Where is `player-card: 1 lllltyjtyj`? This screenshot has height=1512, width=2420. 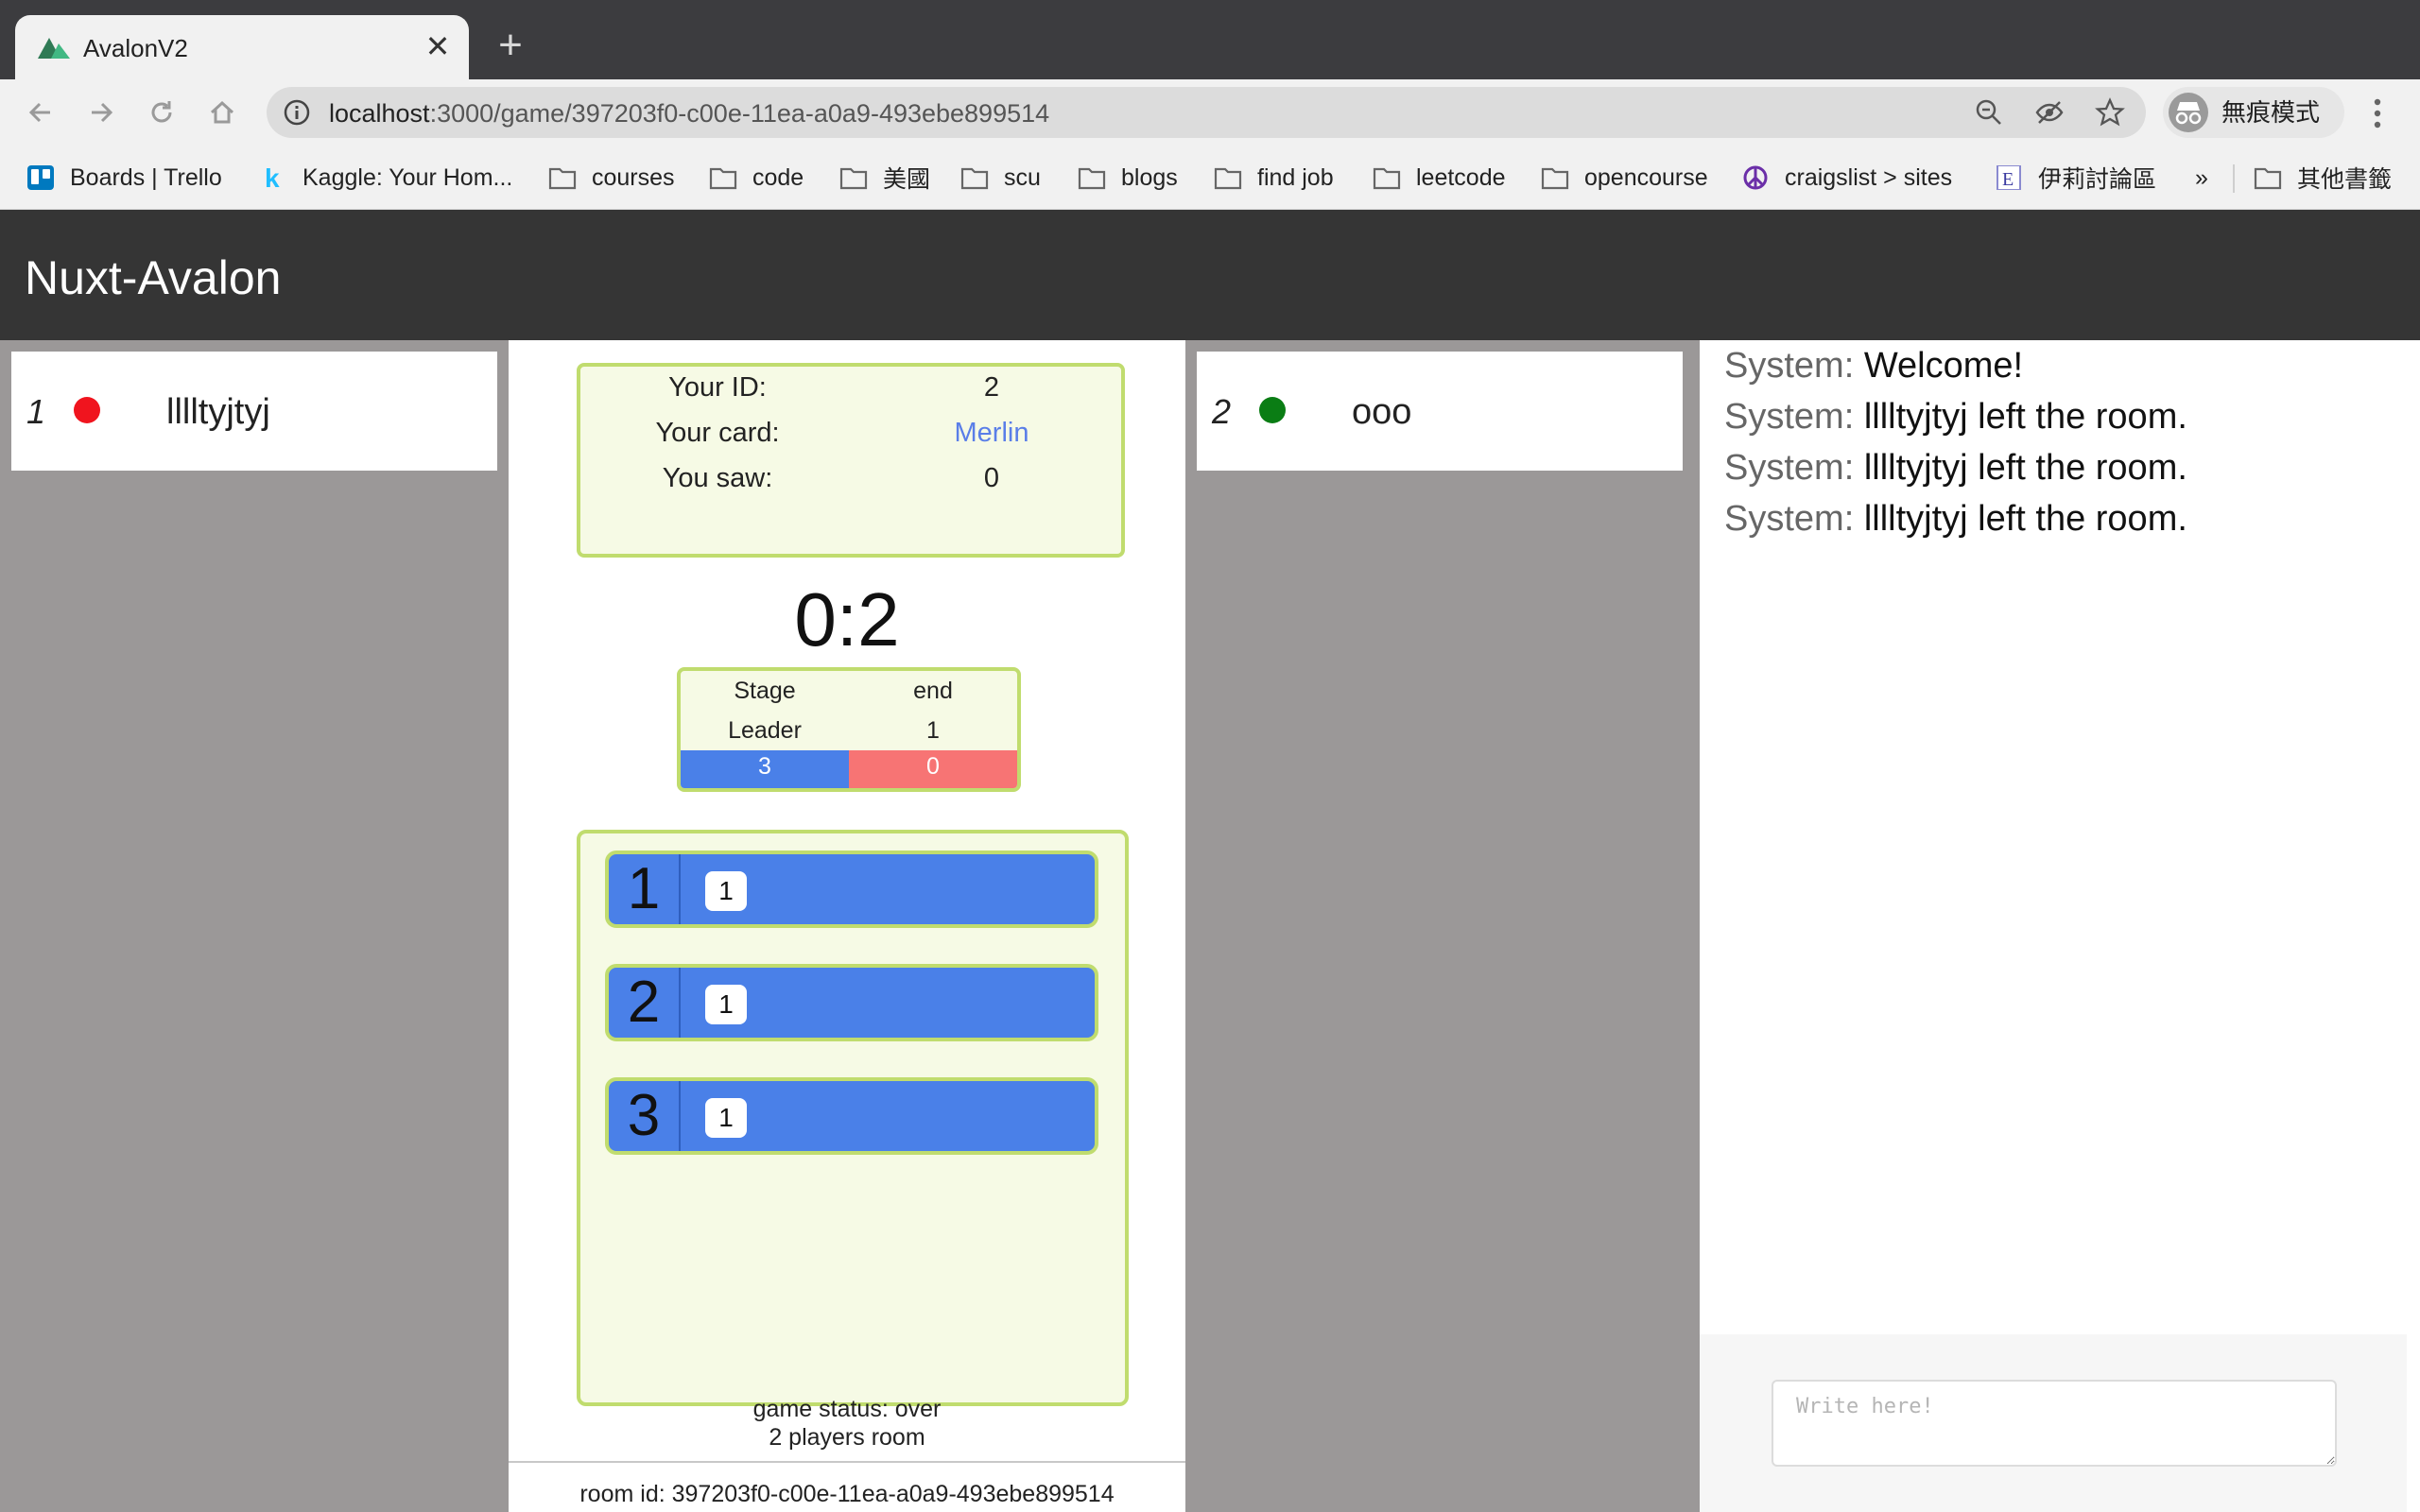
player-card: 1 lllltyjtyj is located at coordinates (254, 411).